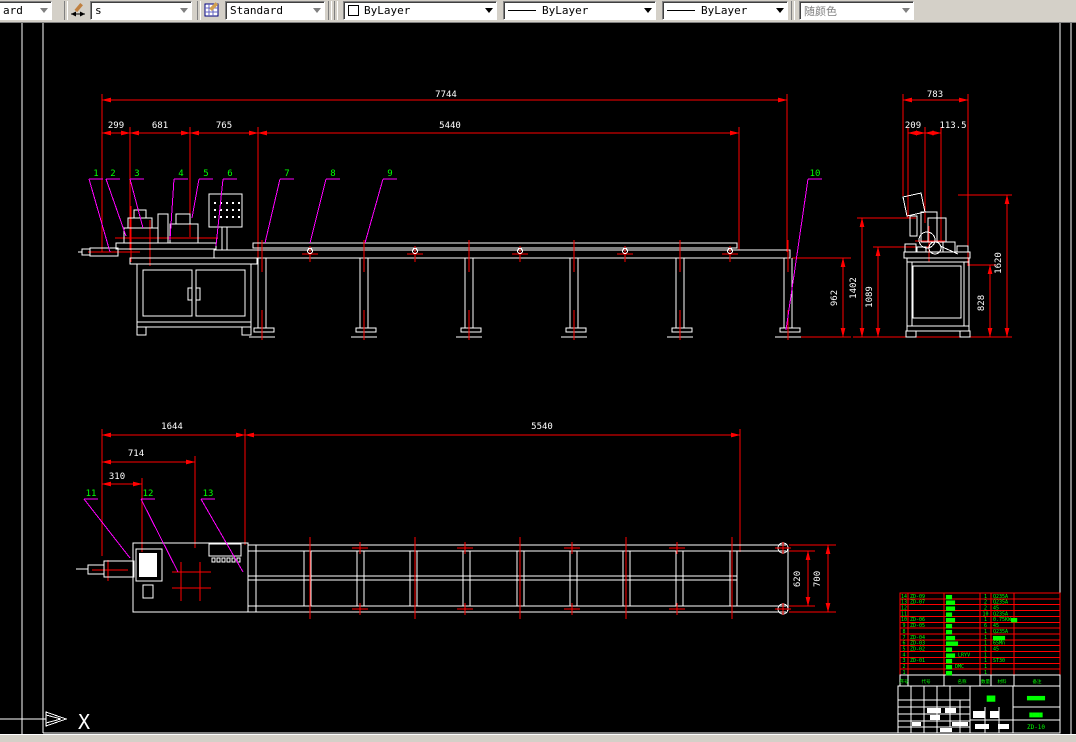 Image resolution: width=1076 pixels, height=742 pixels. Describe the element at coordinates (538, 738) in the screenshot. I see `status-strip` at that location.